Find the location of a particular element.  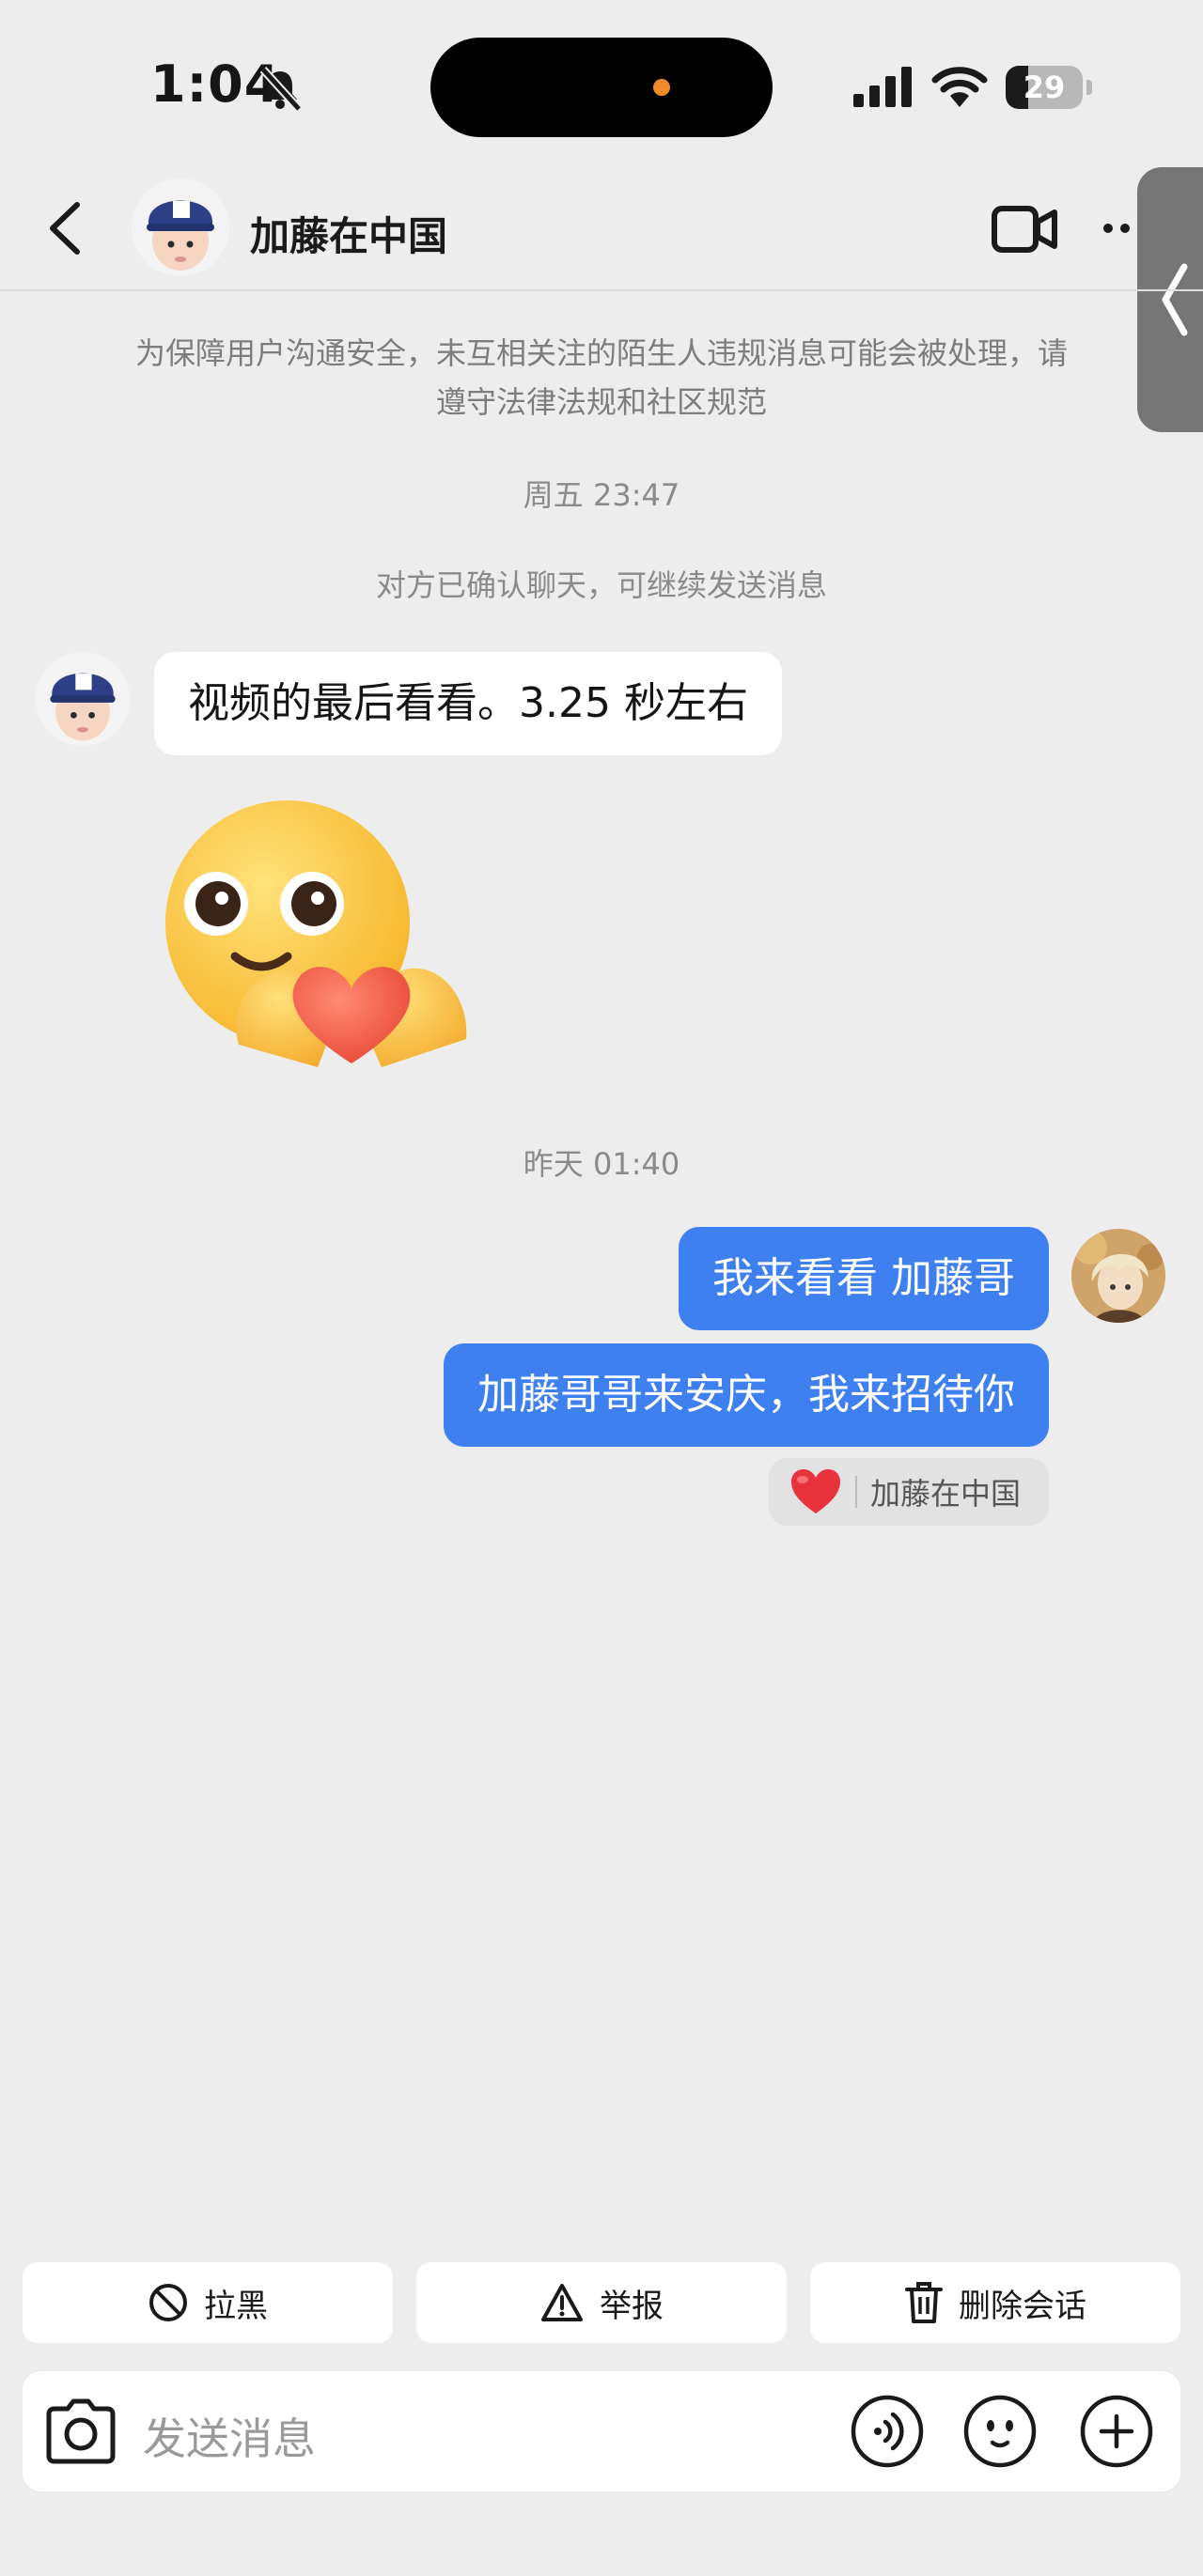

message-reaction: 加藤在中国 is located at coordinates (908, 1492).